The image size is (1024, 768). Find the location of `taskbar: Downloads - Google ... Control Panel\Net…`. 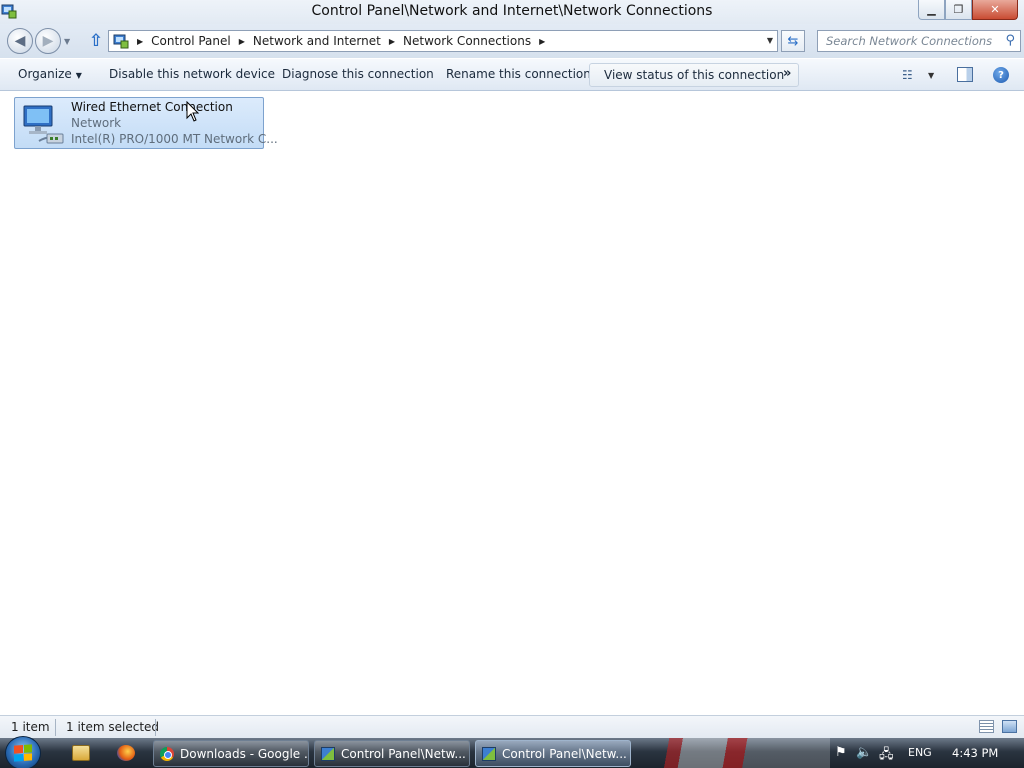

taskbar: Downloads - Google ... Control Panel\Net… is located at coordinates (512, 752).